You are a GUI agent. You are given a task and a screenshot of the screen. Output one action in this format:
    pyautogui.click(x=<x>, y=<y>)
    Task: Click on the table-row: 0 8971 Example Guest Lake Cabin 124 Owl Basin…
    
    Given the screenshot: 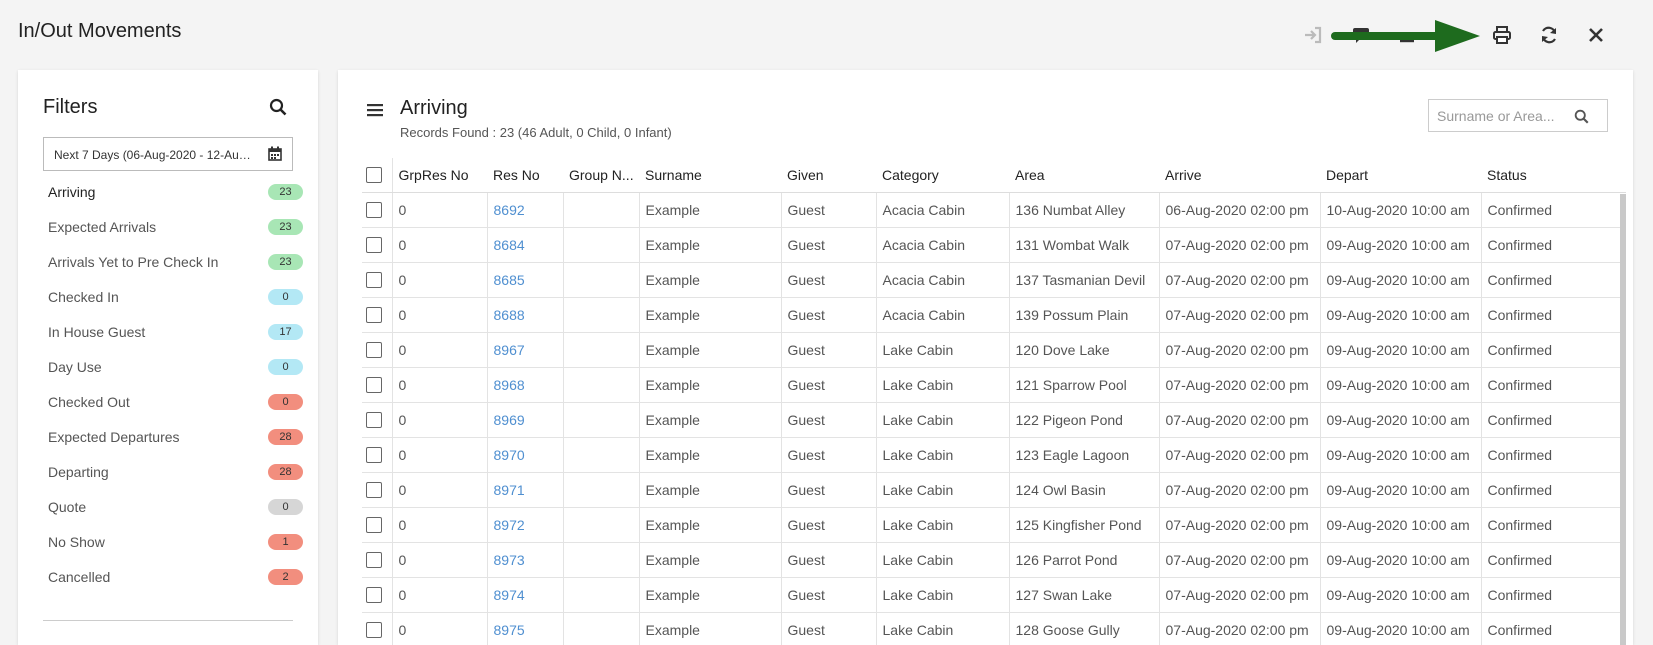 What is the action you would take?
    pyautogui.click(x=994, y=490)
    